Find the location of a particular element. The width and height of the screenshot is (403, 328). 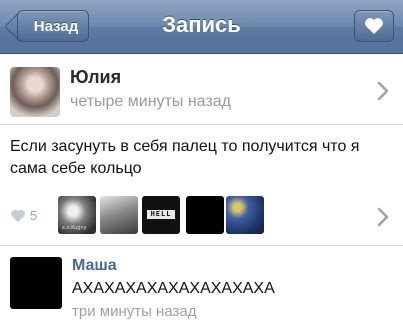

attachment-caption: x.x.Kugny is located at coordinates (74, 228).